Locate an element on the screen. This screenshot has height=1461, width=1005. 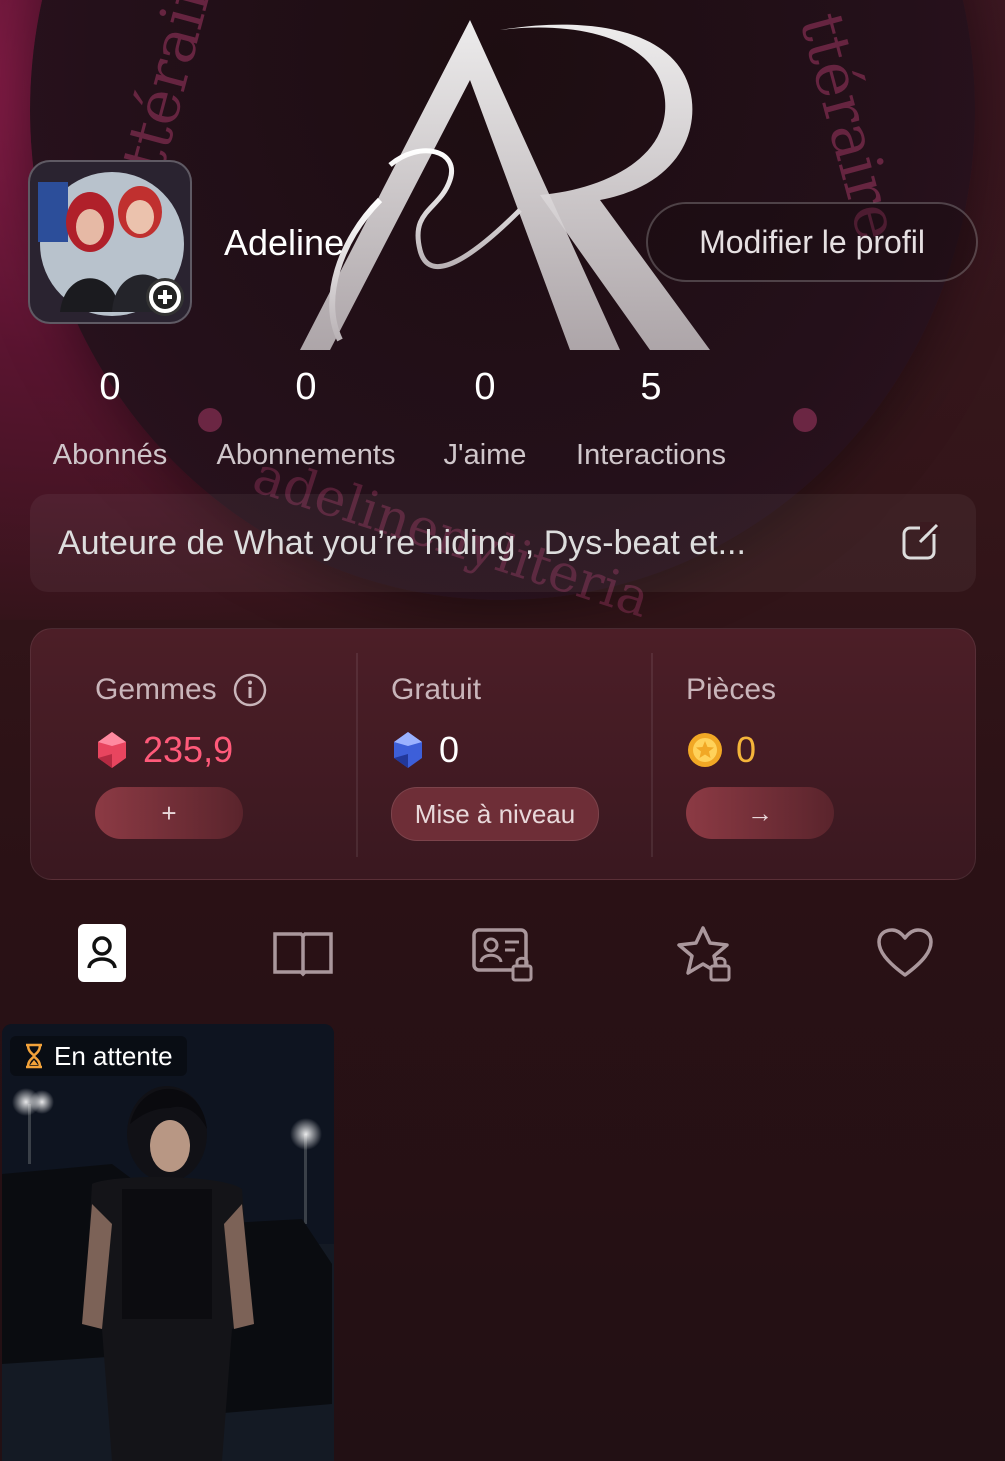
edit-icon is located at coordinates (920, 542).